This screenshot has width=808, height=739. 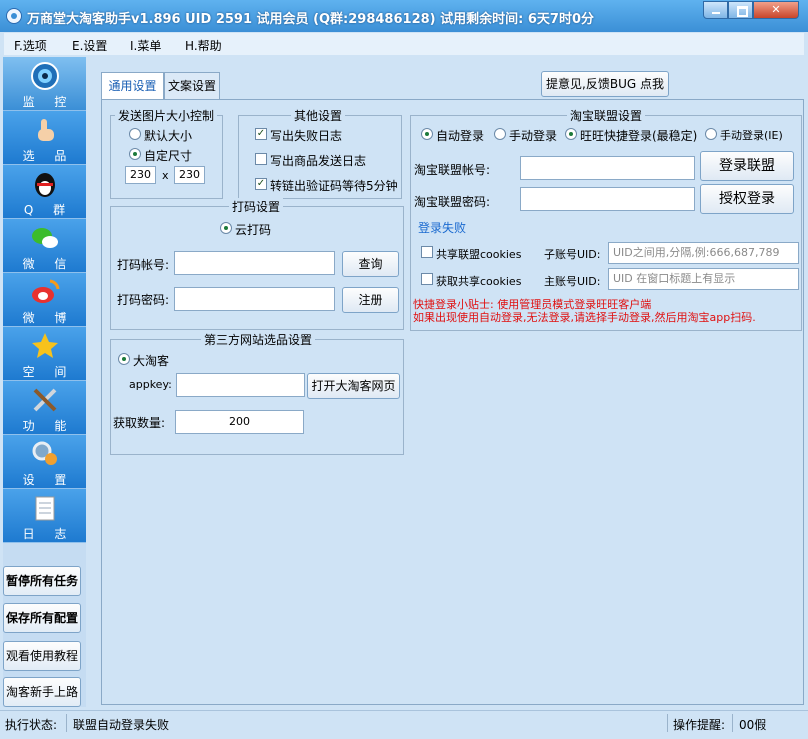 I want to click on nav-qq-group: Q 群, so click(x=44, y=192).